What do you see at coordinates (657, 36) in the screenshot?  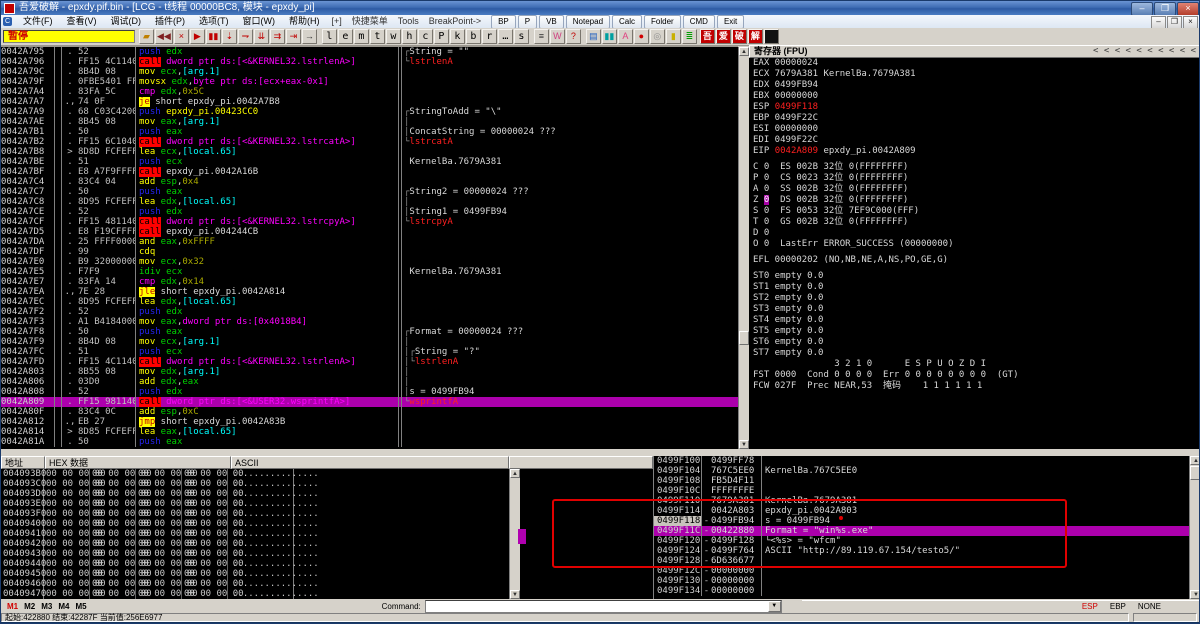 I see `plugin-gray-icon: ◎` at bounding box center [657, 36].